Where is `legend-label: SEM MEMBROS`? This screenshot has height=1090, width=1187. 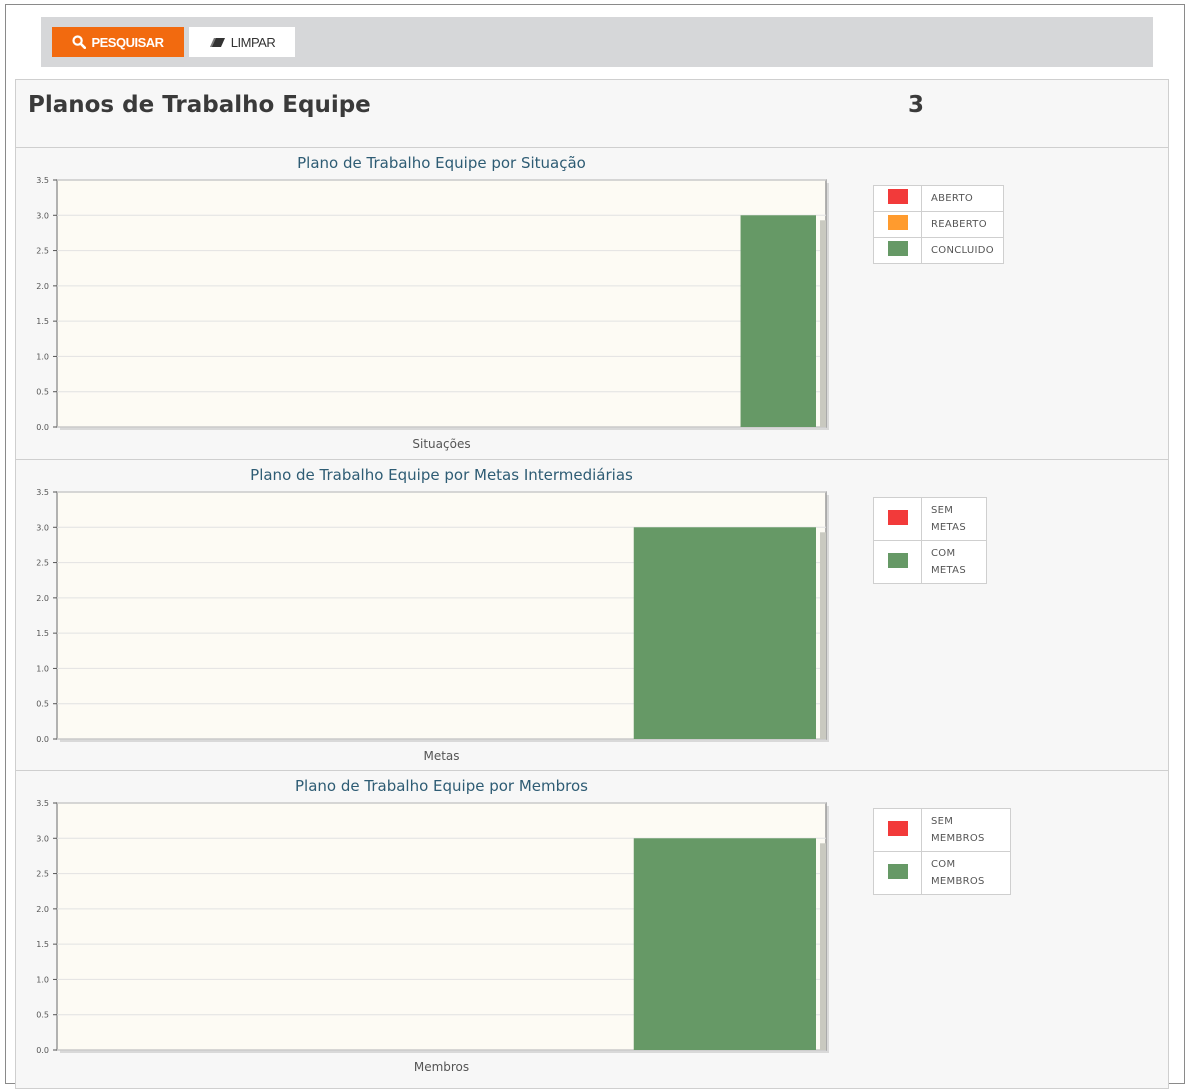 legend-label: SEM MEMBROS is located at coordinates (966, 830).